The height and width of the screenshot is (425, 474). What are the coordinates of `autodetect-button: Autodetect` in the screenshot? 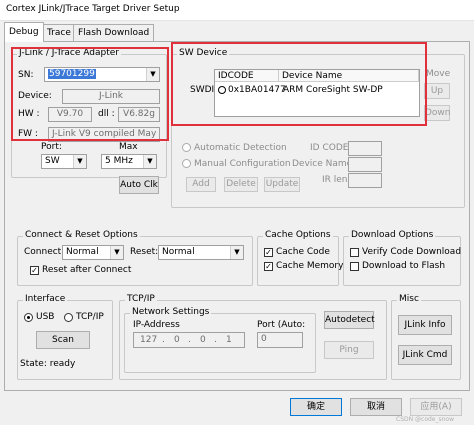 It's located at (349, 320).